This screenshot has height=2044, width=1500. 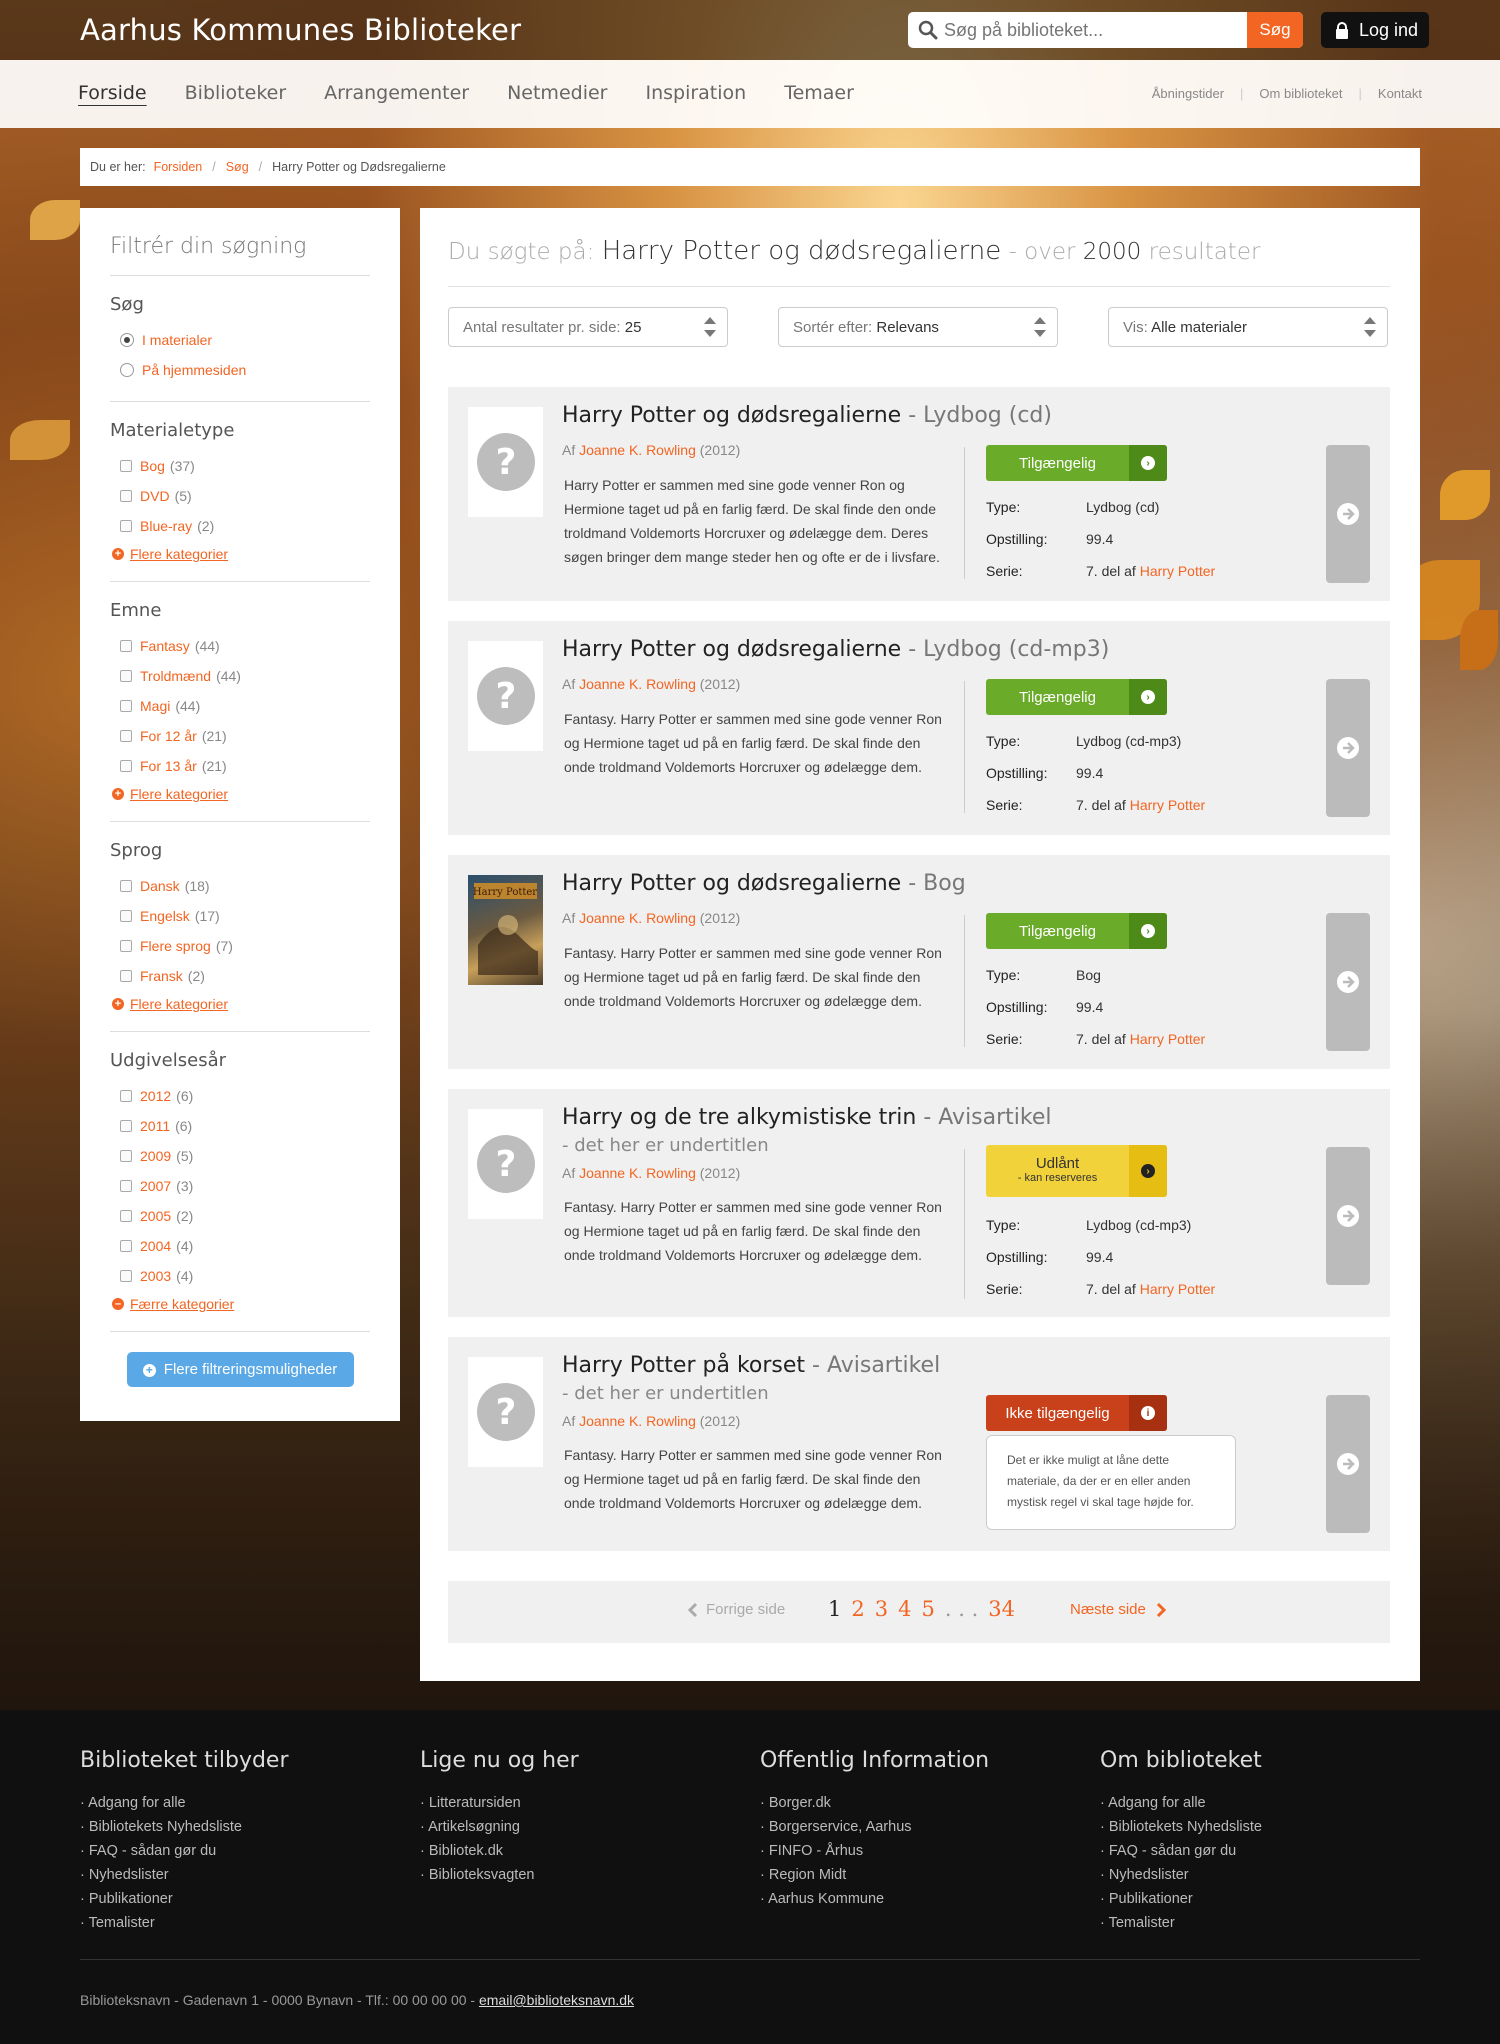 What do you see at coordinates (904, 1609) in the screenshot?
I see `page-link: 4` at bounding box center [904, 1609].